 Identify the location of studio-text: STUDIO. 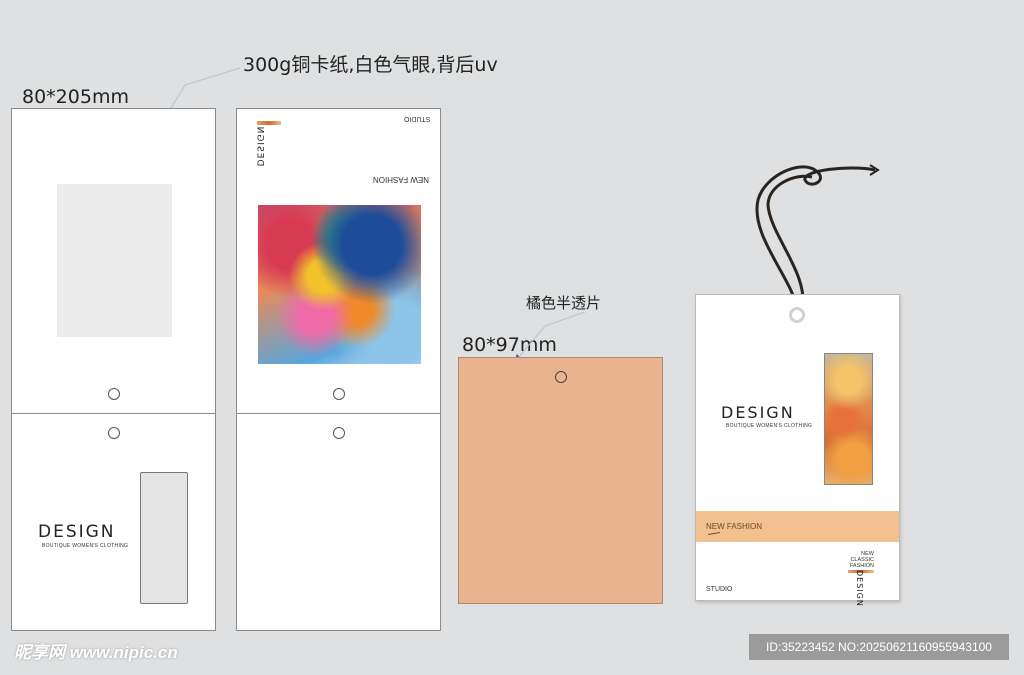
(719, 589).